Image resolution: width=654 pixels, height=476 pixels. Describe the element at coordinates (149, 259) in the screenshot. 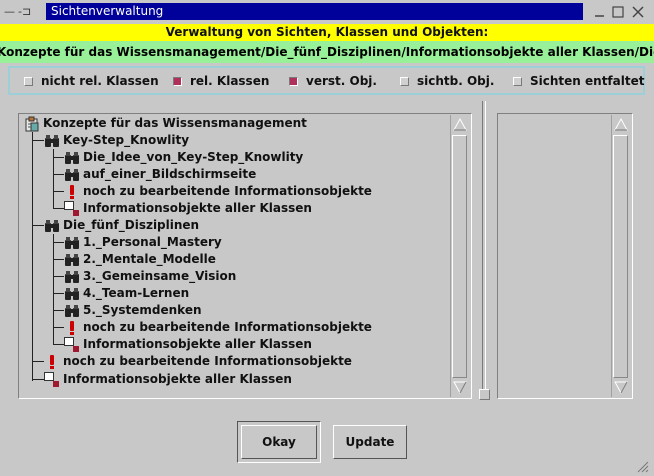

I see `tree-node-label: 2._Mentale_Modelle` at that location.